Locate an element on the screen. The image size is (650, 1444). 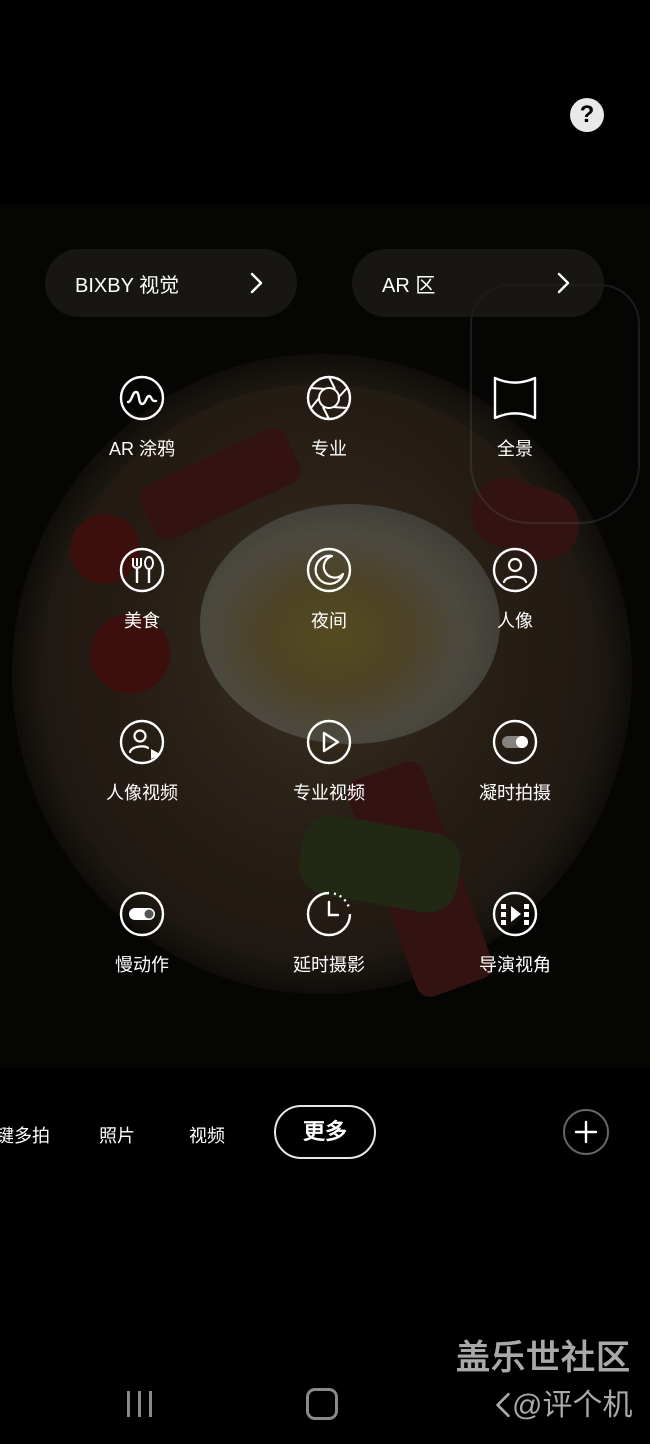
mode-panorama: 全景 is located at coordinates (515, 417).